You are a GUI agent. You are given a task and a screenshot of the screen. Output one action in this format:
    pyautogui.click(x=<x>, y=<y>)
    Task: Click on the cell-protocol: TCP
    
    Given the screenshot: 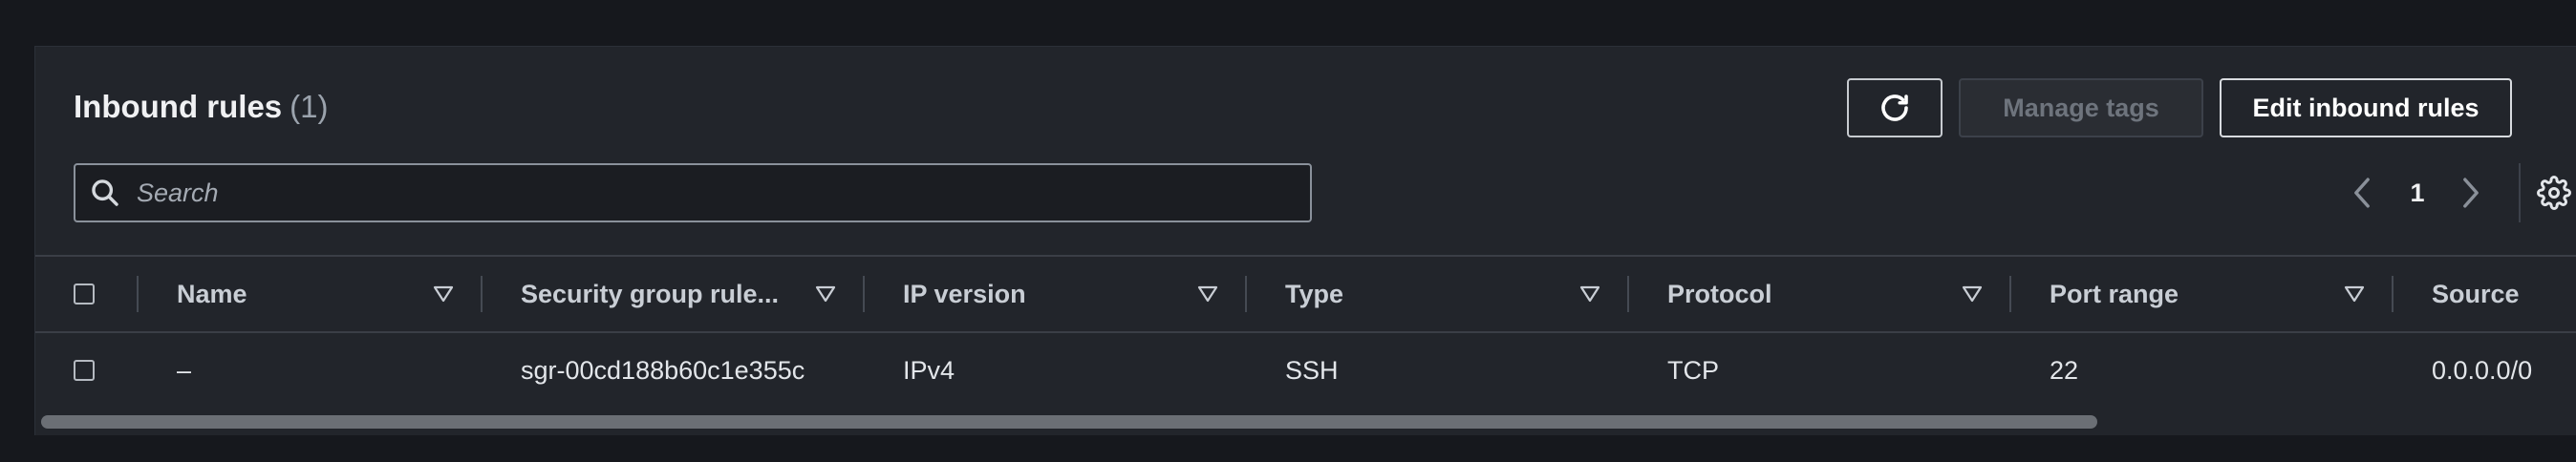 What is the action you would take?
    pyautogui.click(x=1693, y=370)
    